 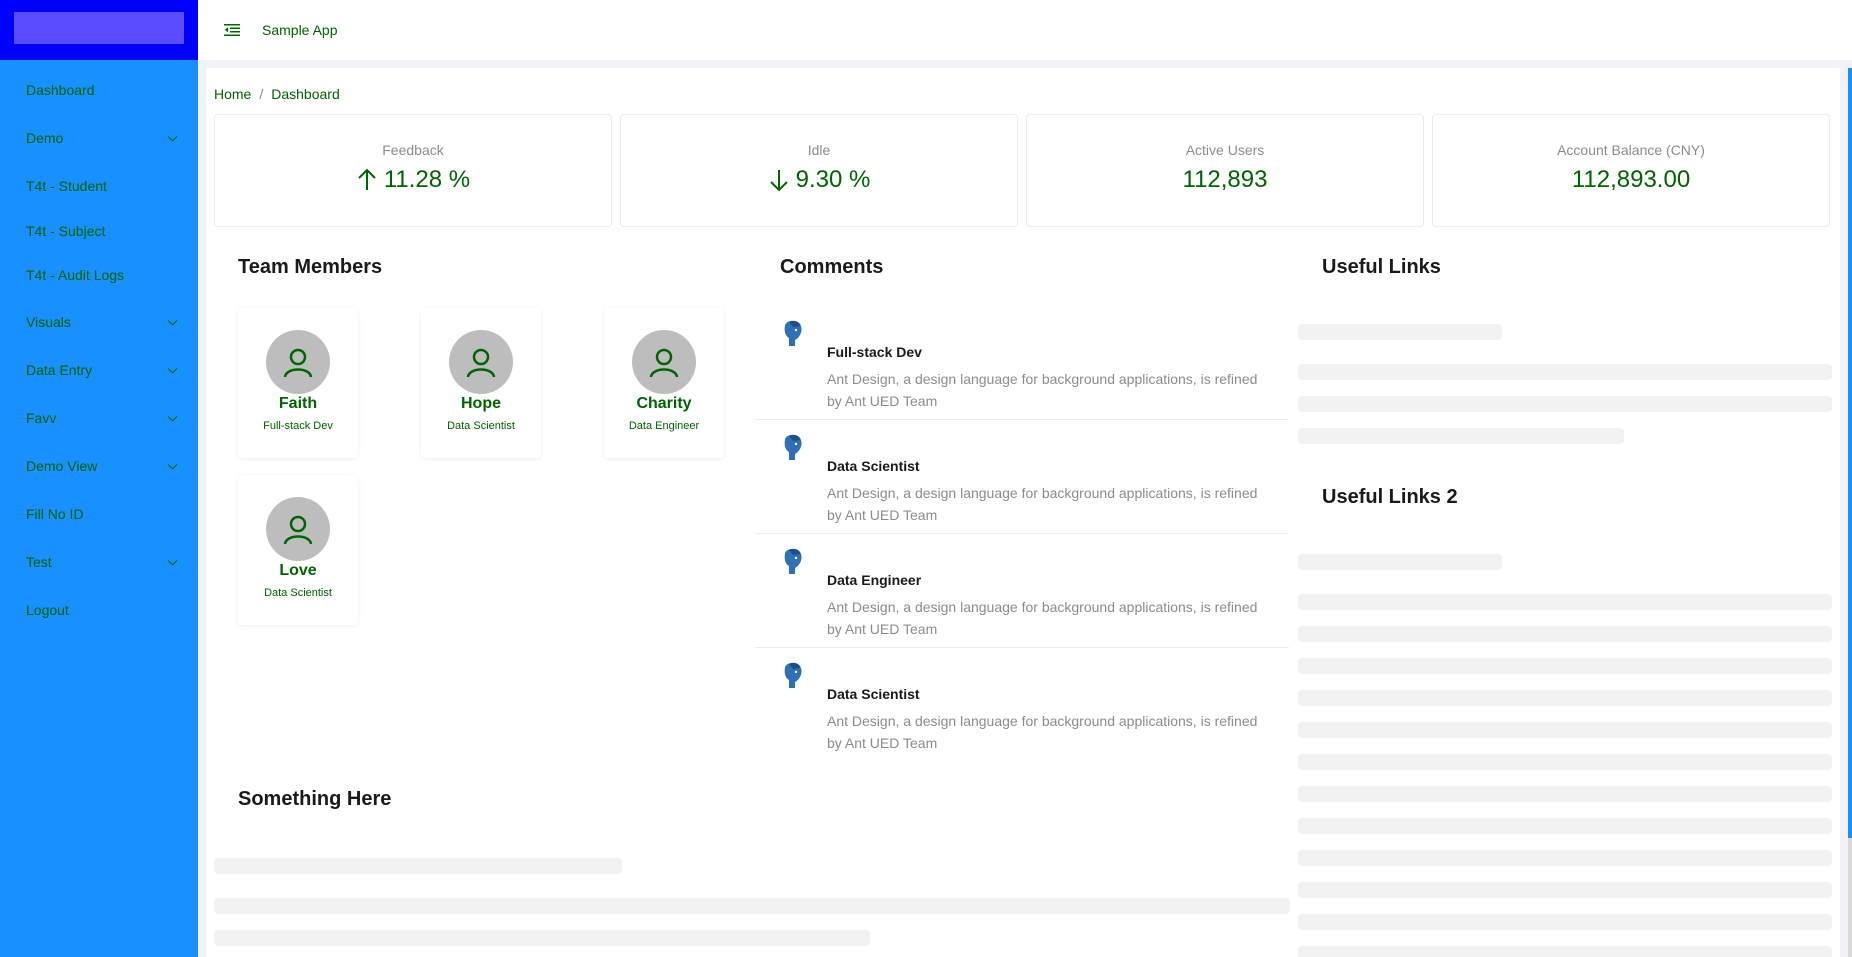 I want to click on sidebar-item-data-entry: Data Entry, so click(x=99, y=370).